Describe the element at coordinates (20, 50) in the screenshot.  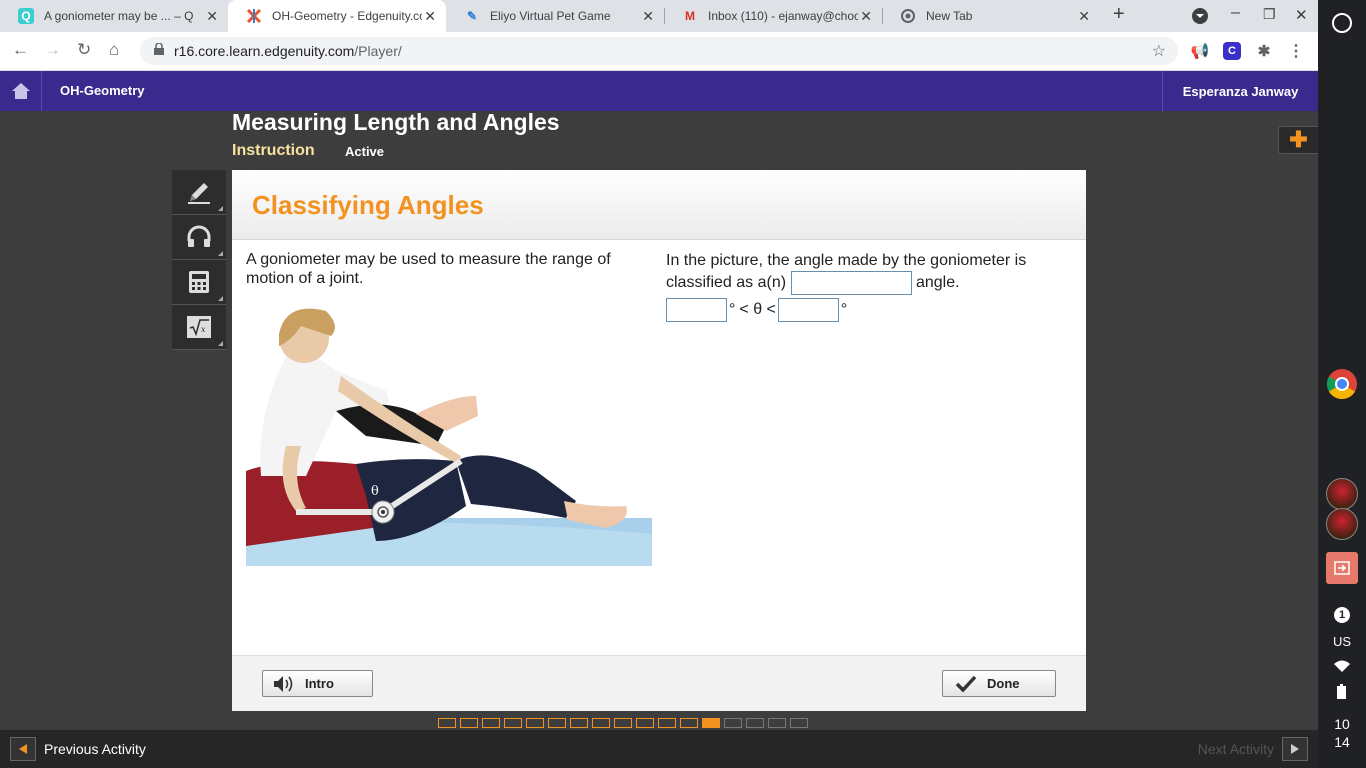
I see `back-icon: ←` at that location.